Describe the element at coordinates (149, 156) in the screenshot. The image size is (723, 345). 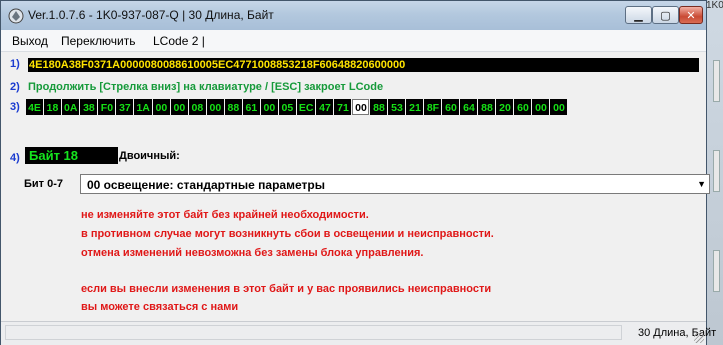
I see `binary-label: Двоичный:` at that location.